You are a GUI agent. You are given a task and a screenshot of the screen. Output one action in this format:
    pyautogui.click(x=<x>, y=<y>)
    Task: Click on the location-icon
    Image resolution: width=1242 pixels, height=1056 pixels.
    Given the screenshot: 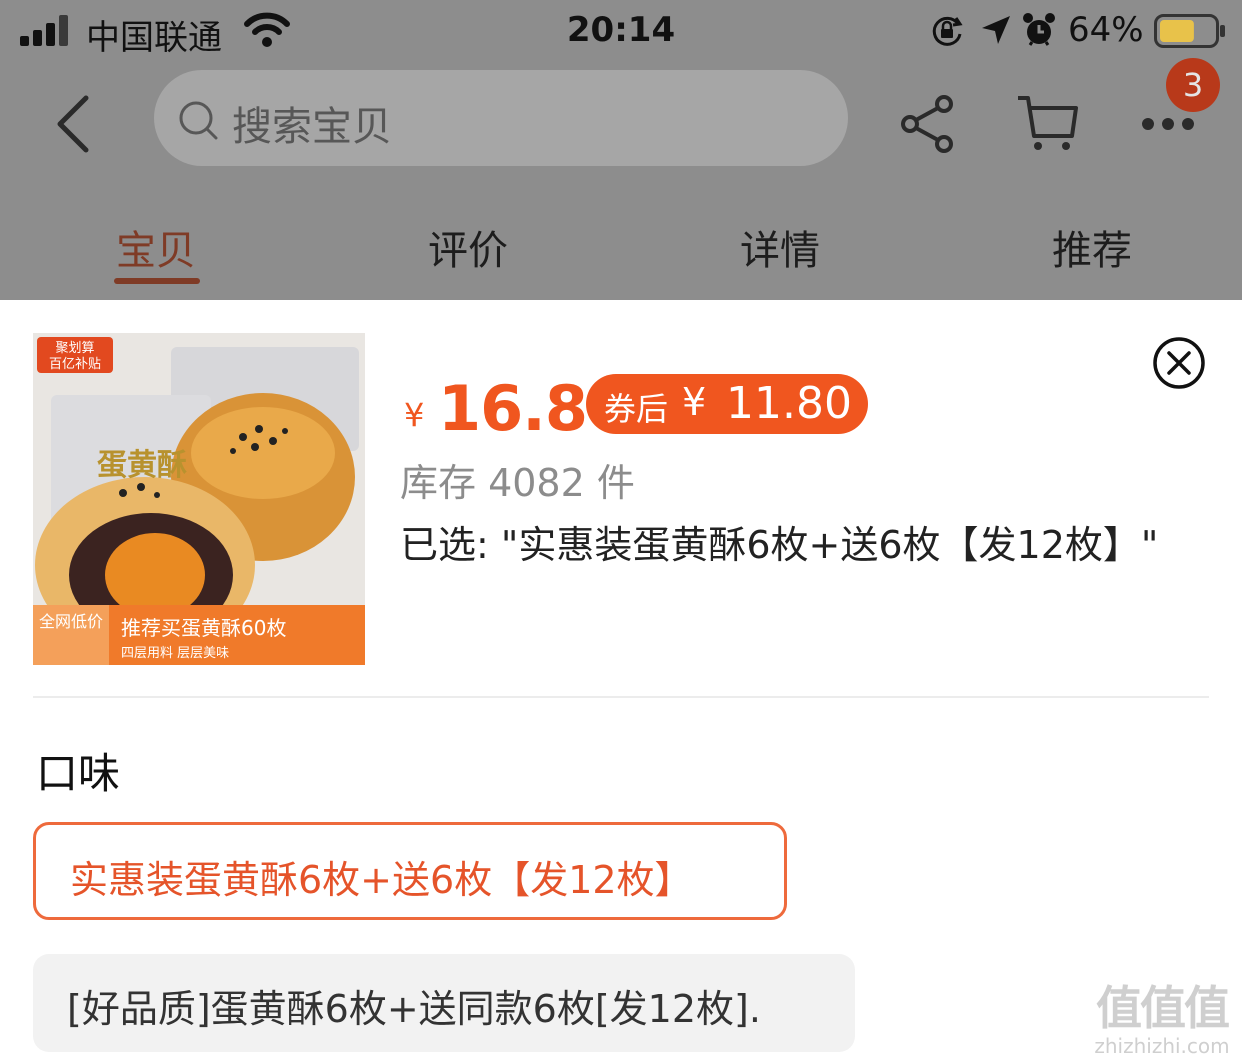 What is the action you would take?
    pyautogui.click(x=996, y=30)
    